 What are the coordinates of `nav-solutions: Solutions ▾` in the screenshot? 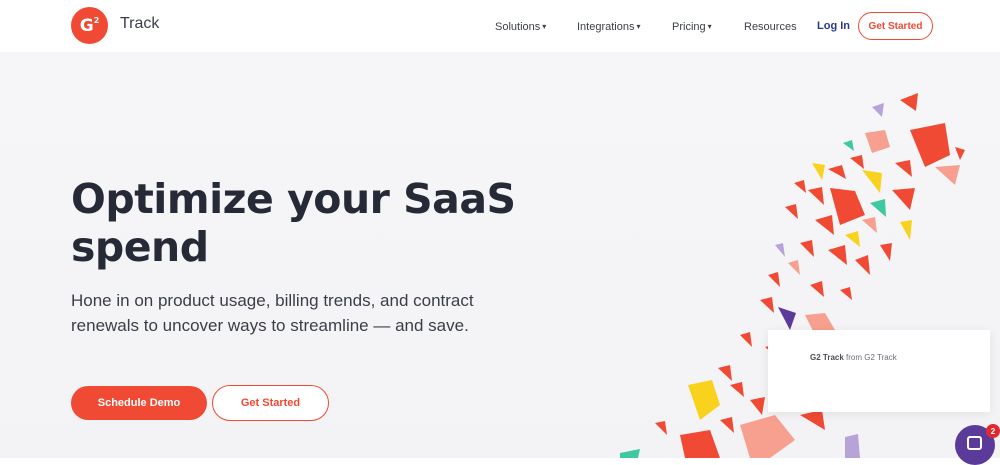 It's located at (520, 27).